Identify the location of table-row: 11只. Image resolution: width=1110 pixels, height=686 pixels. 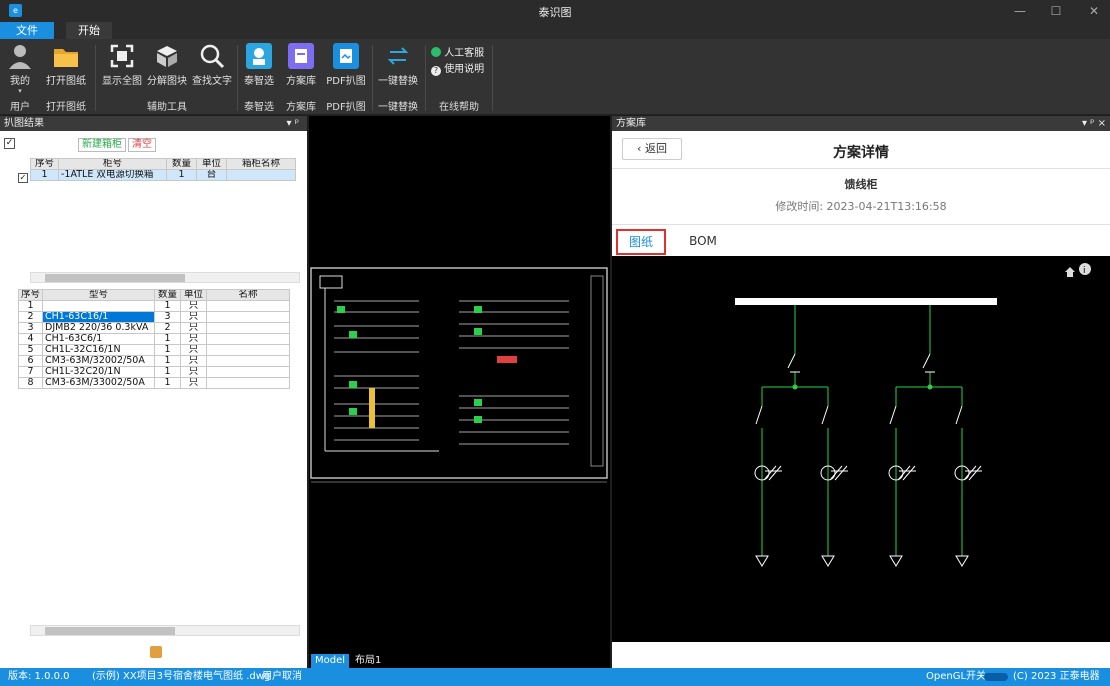
(153, 306).